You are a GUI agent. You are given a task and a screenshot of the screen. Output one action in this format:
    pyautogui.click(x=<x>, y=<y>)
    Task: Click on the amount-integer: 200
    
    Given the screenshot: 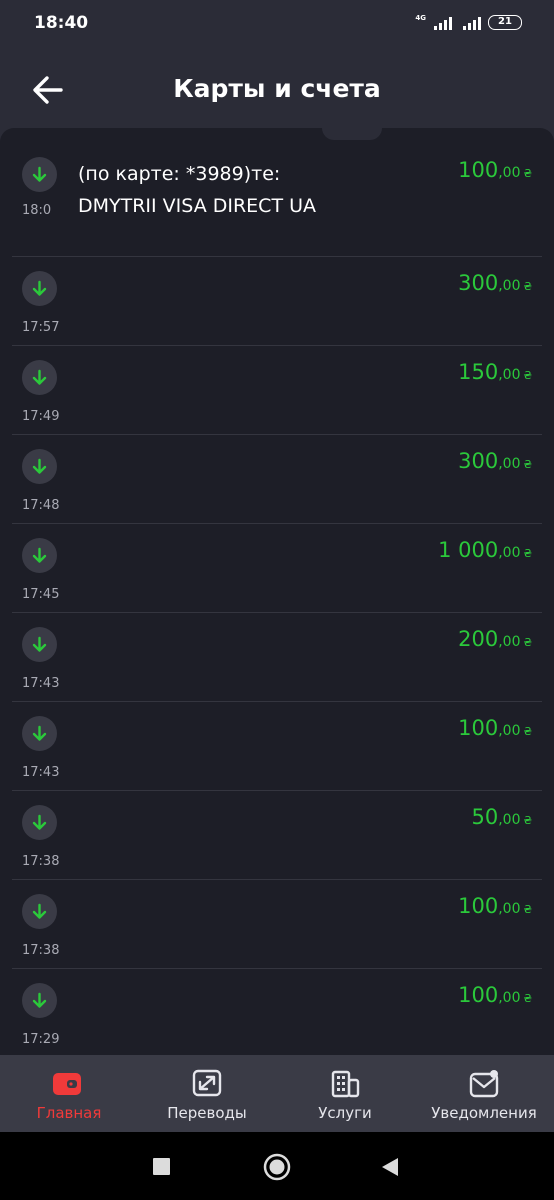 What is the action you would take?
    pyautogui.click(x=478, y=639)
    